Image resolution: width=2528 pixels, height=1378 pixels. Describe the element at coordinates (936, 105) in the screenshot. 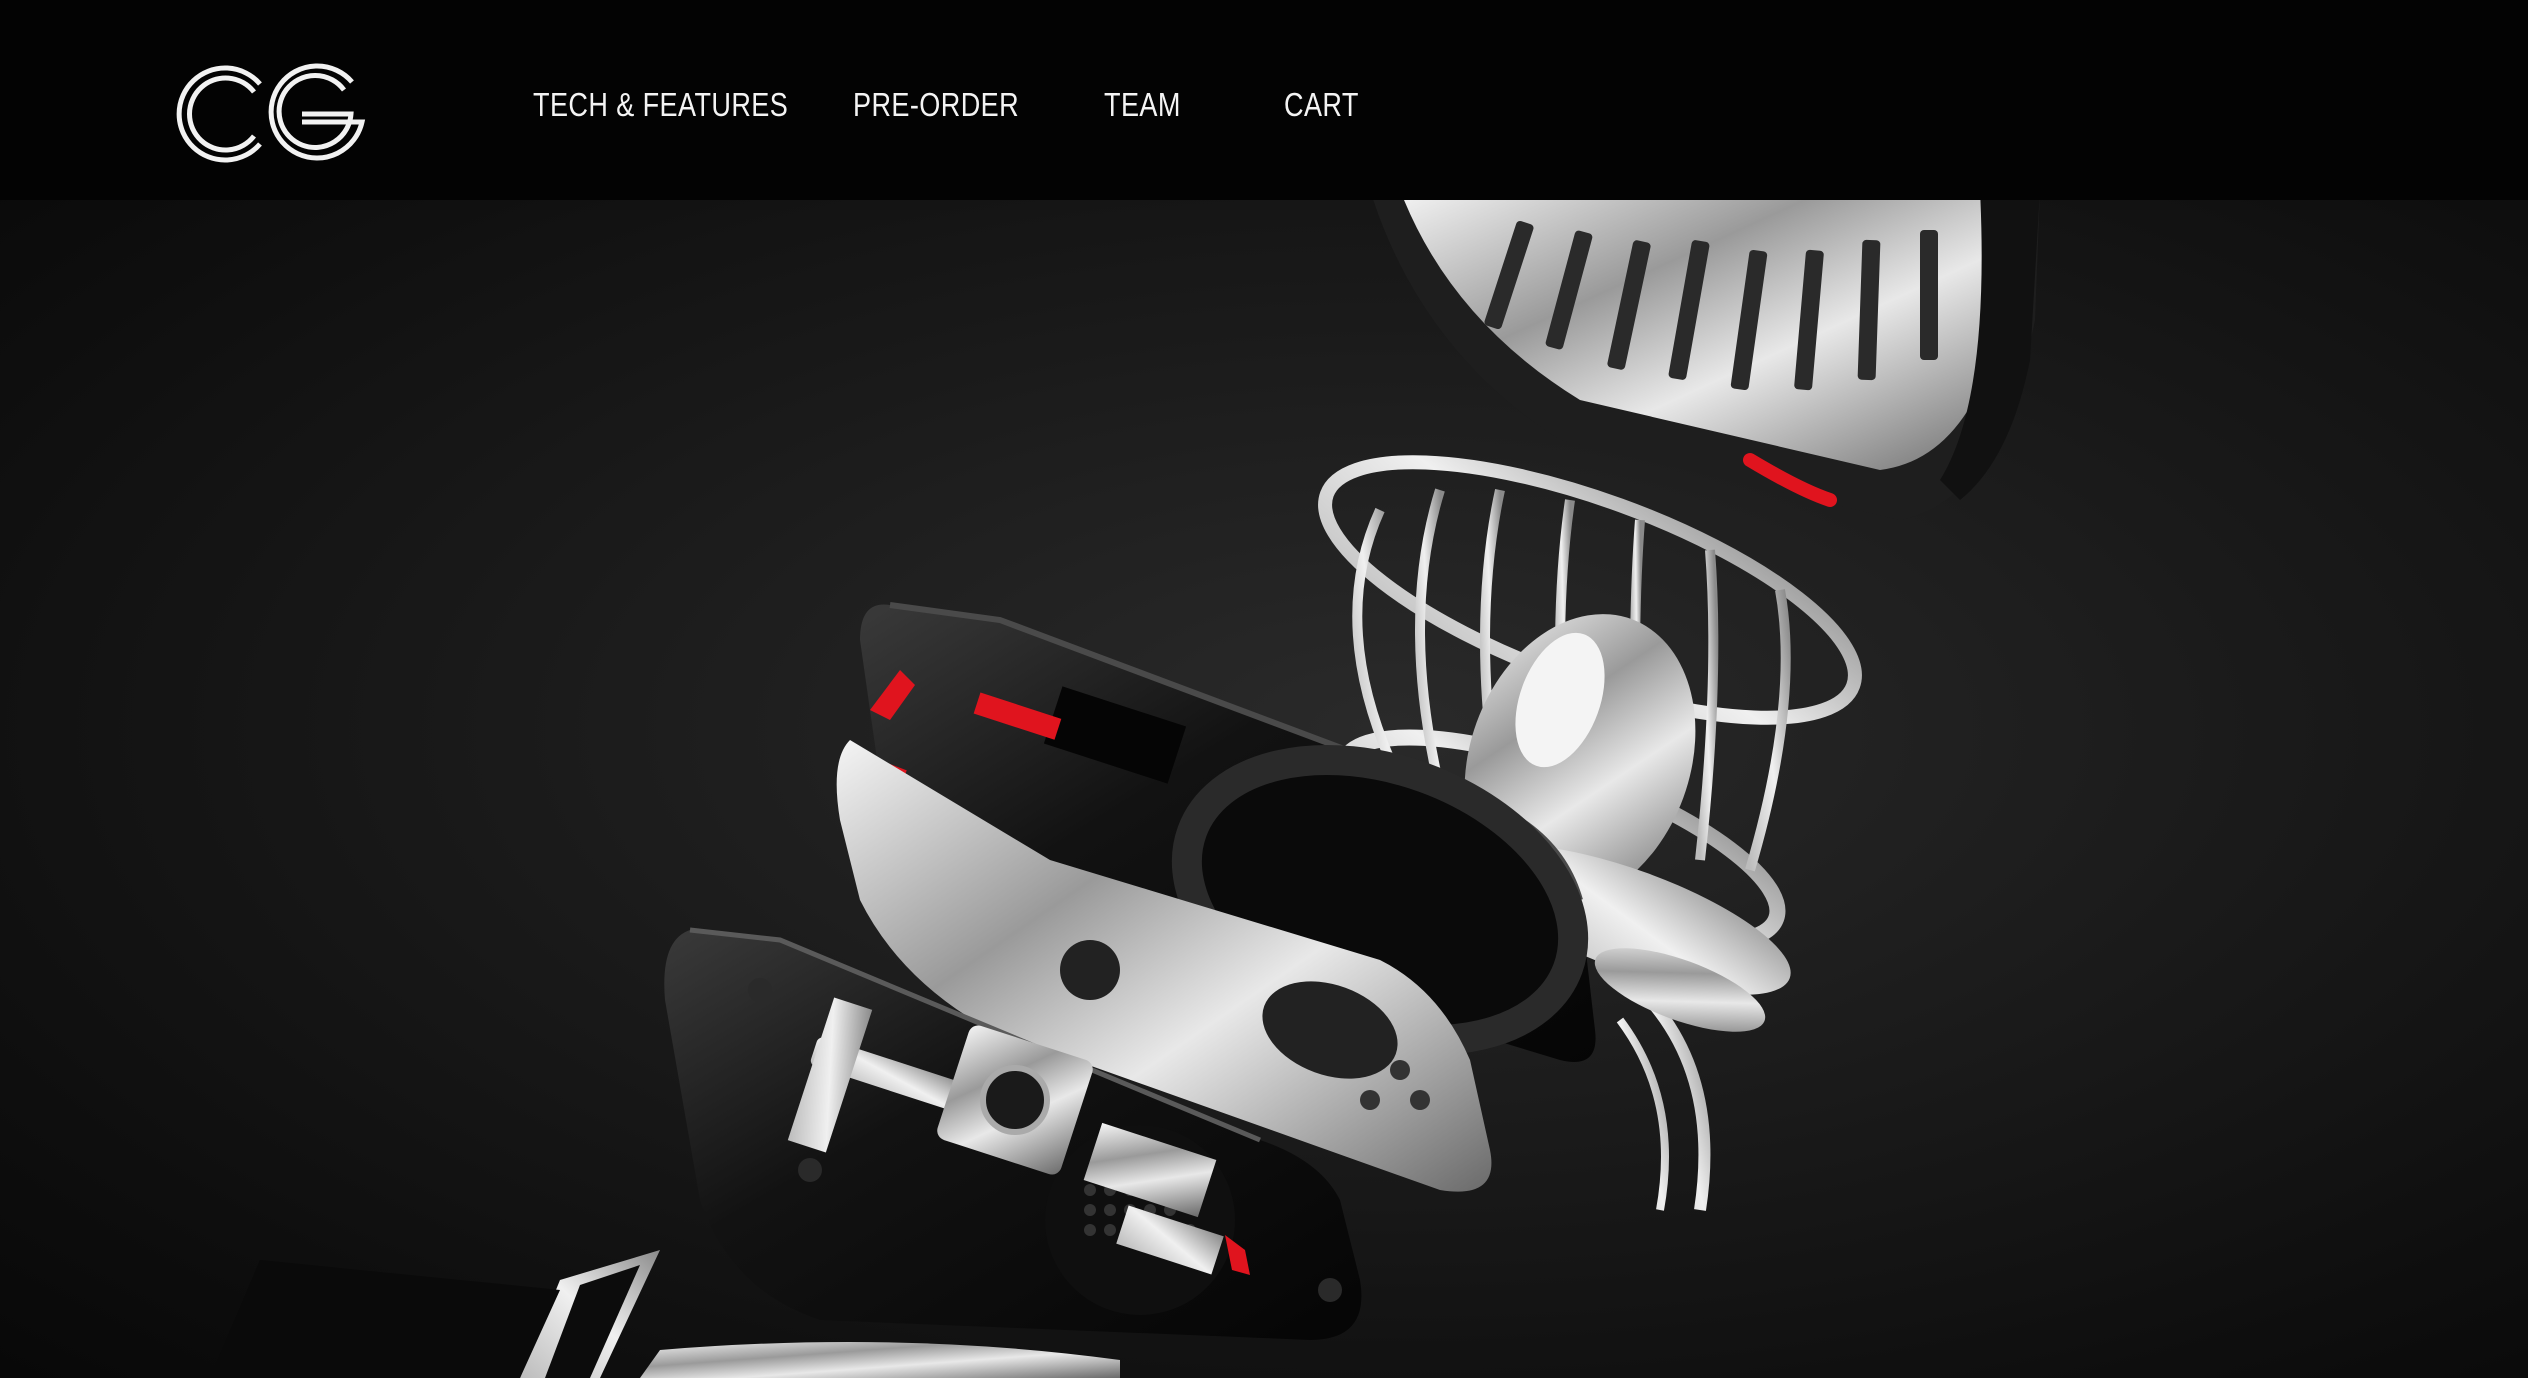

I see `nav-link-pre-order: PRE-ORDER` at that location.